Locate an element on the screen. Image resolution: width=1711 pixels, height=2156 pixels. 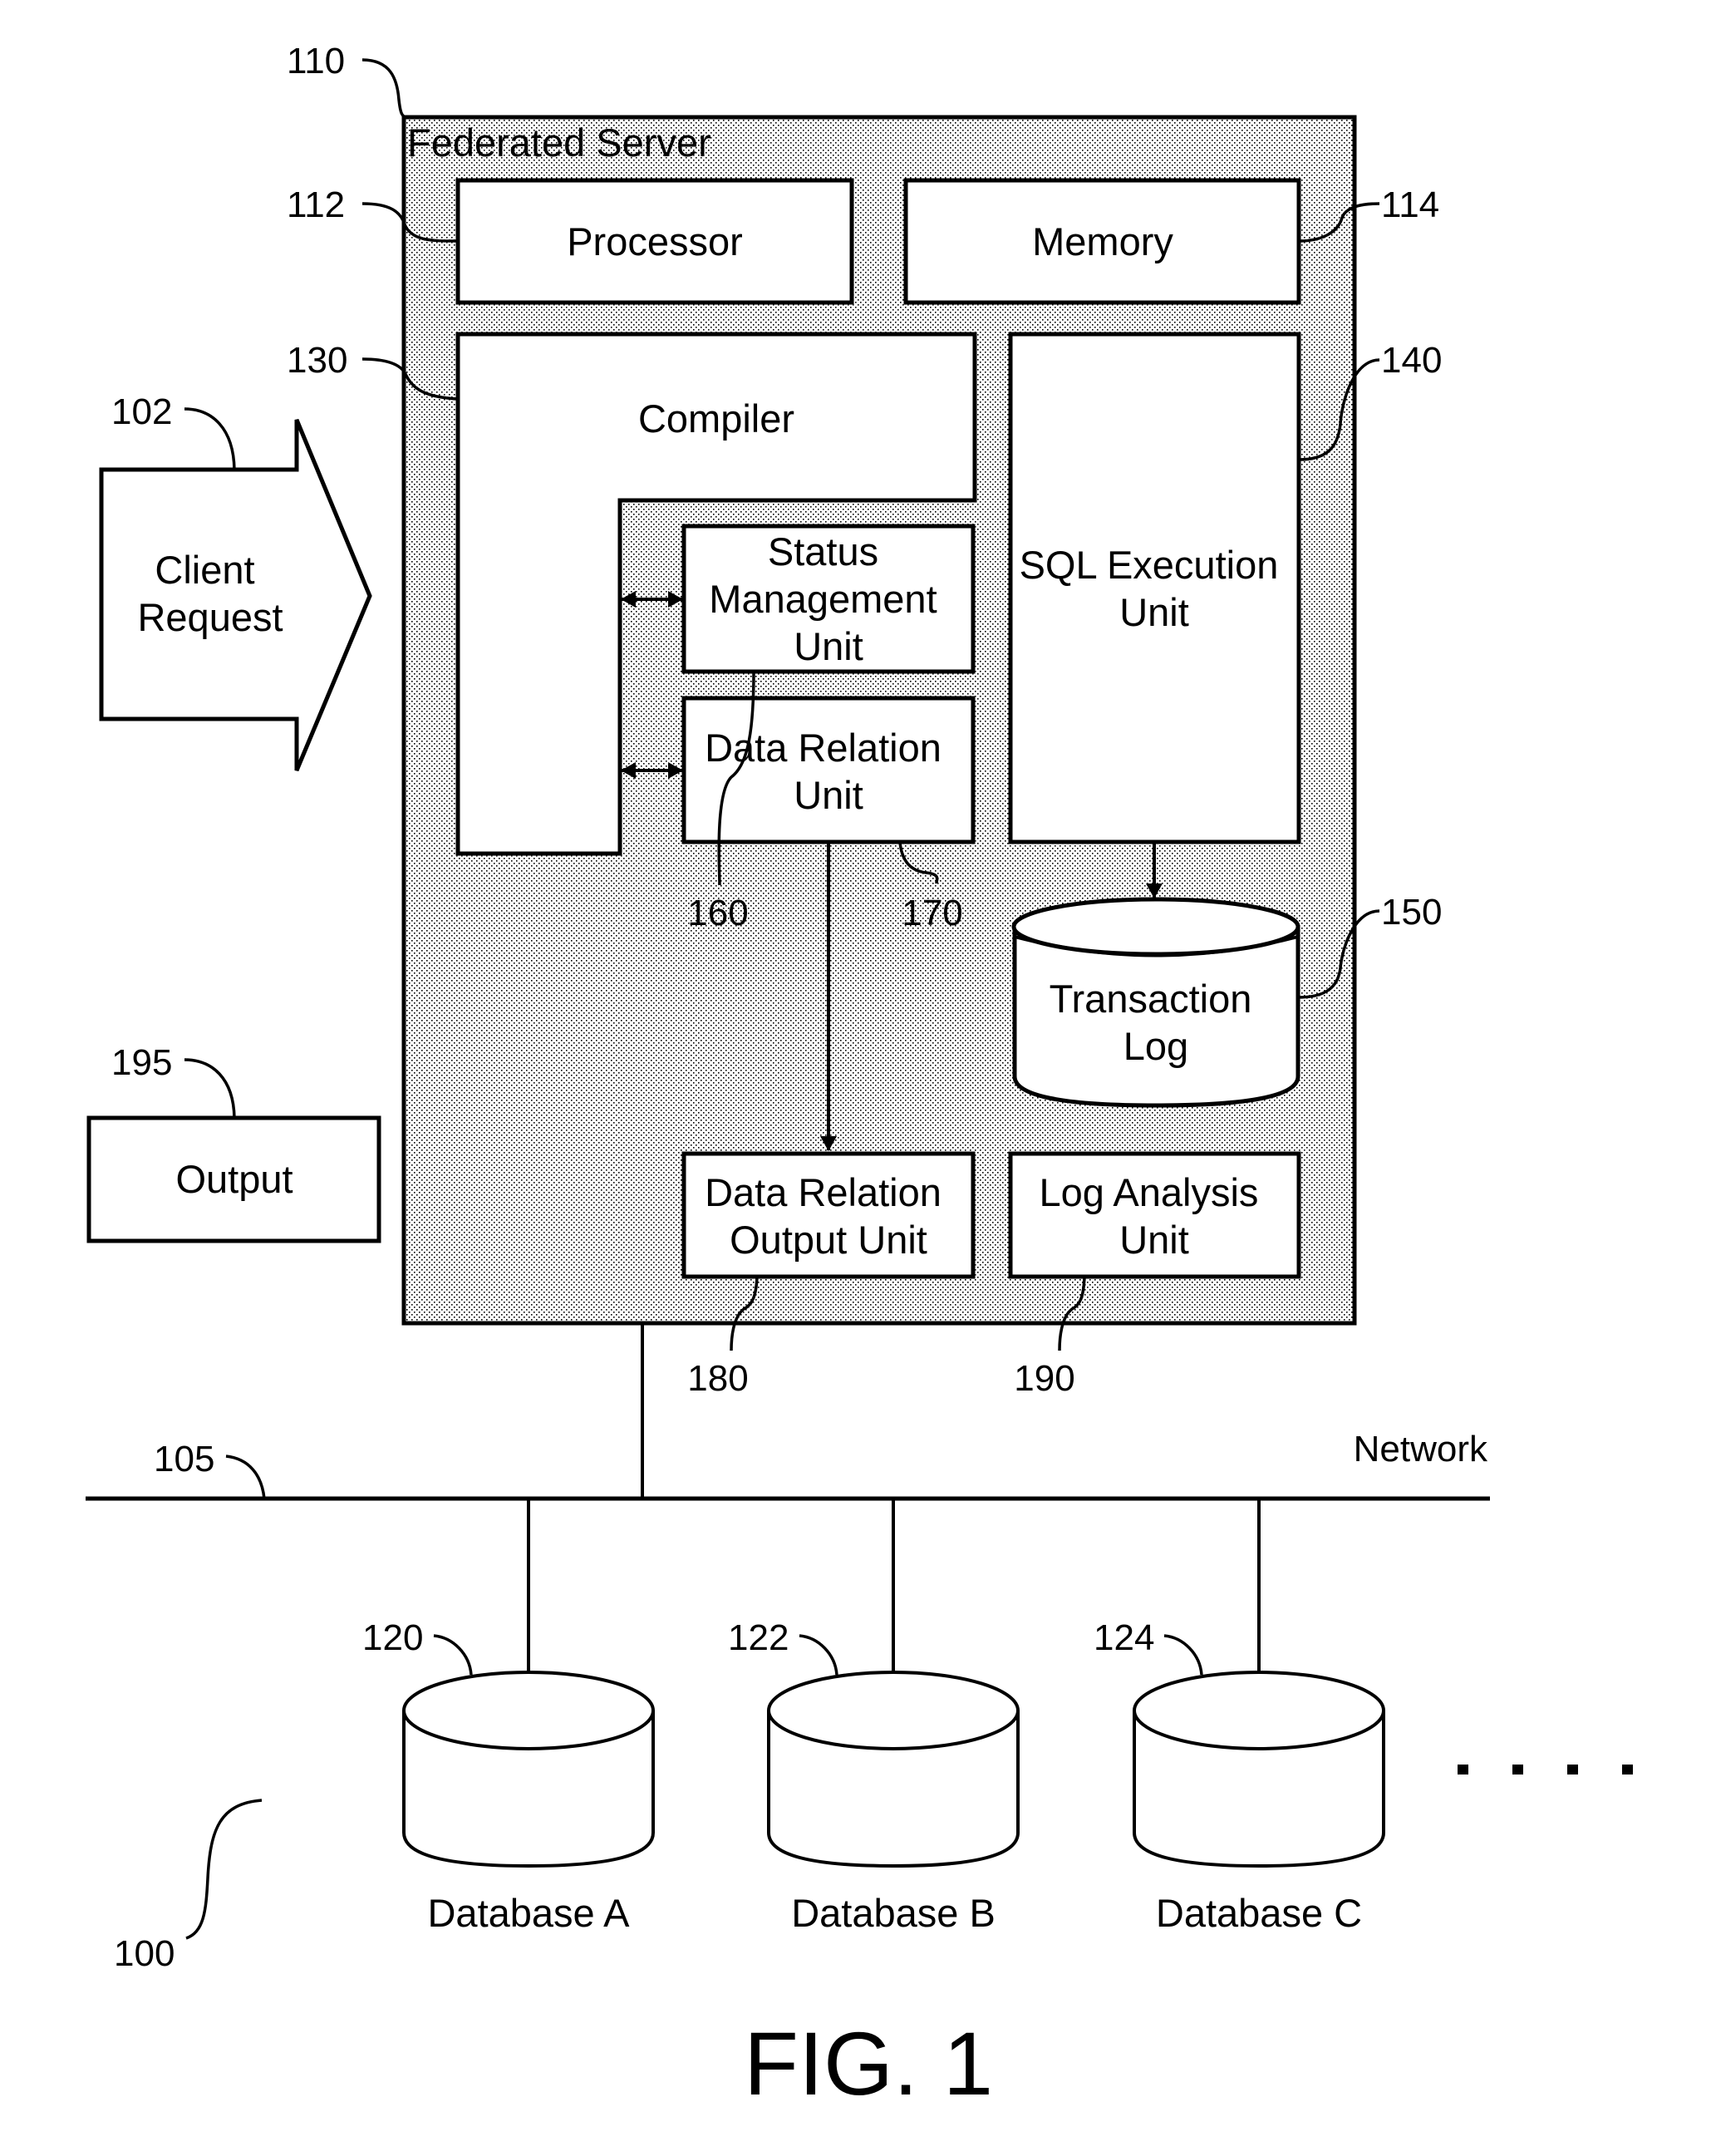
more-databases-ellipsis is located at coordinates (1545, 1770).